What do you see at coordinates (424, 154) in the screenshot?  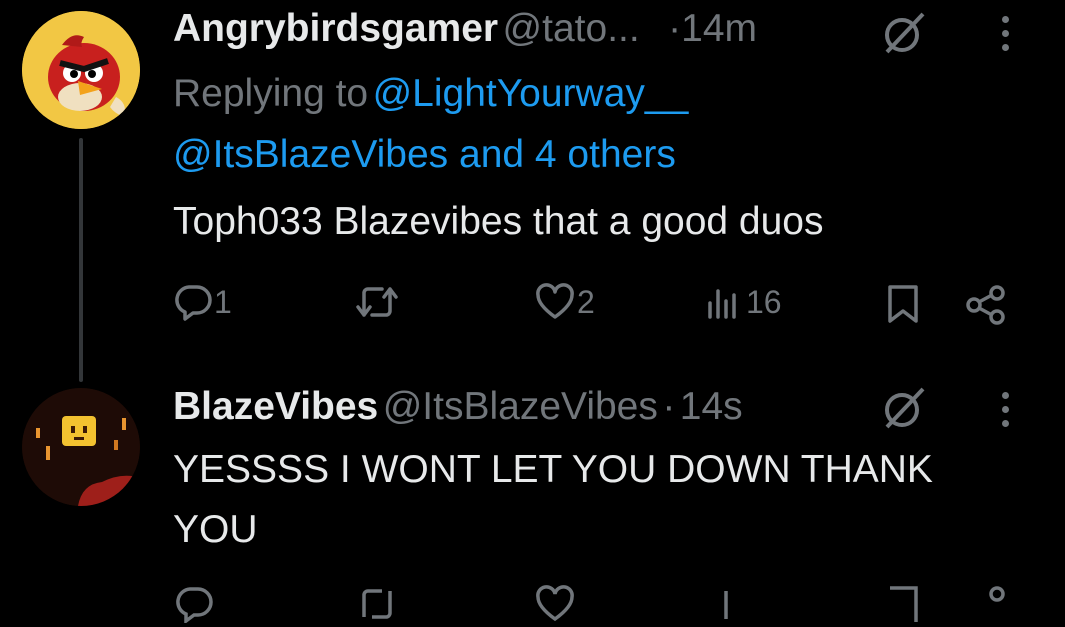 I see `reply-mention-2: @ItsBlazeVibes and 4 others` at bounding box center [424, 154].